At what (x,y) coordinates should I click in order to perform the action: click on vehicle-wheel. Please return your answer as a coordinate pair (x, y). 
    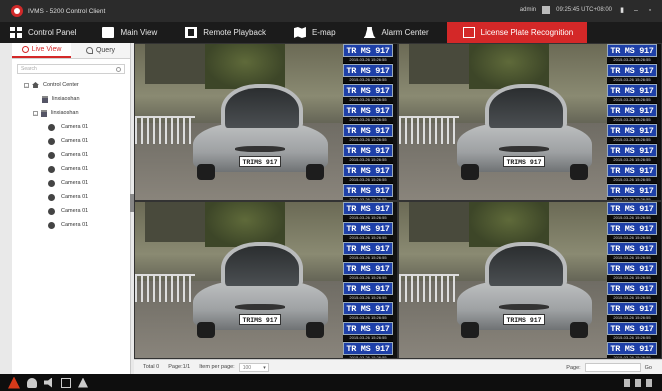
    Looking at the image, I should click on (206, 330).